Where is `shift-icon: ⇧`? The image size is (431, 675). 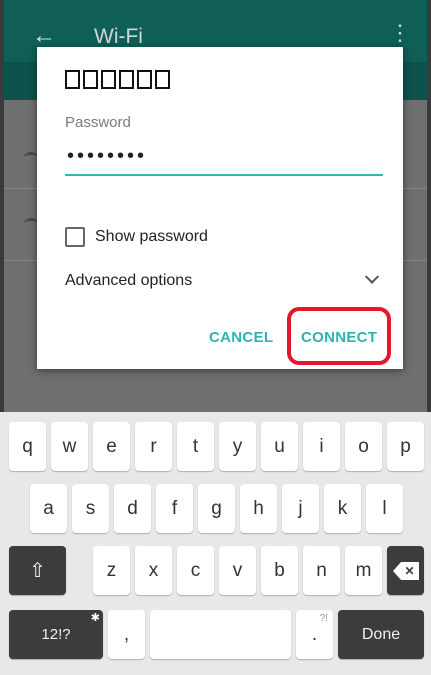 shift-icon: ⇧ is located at coordinates (37, 571).